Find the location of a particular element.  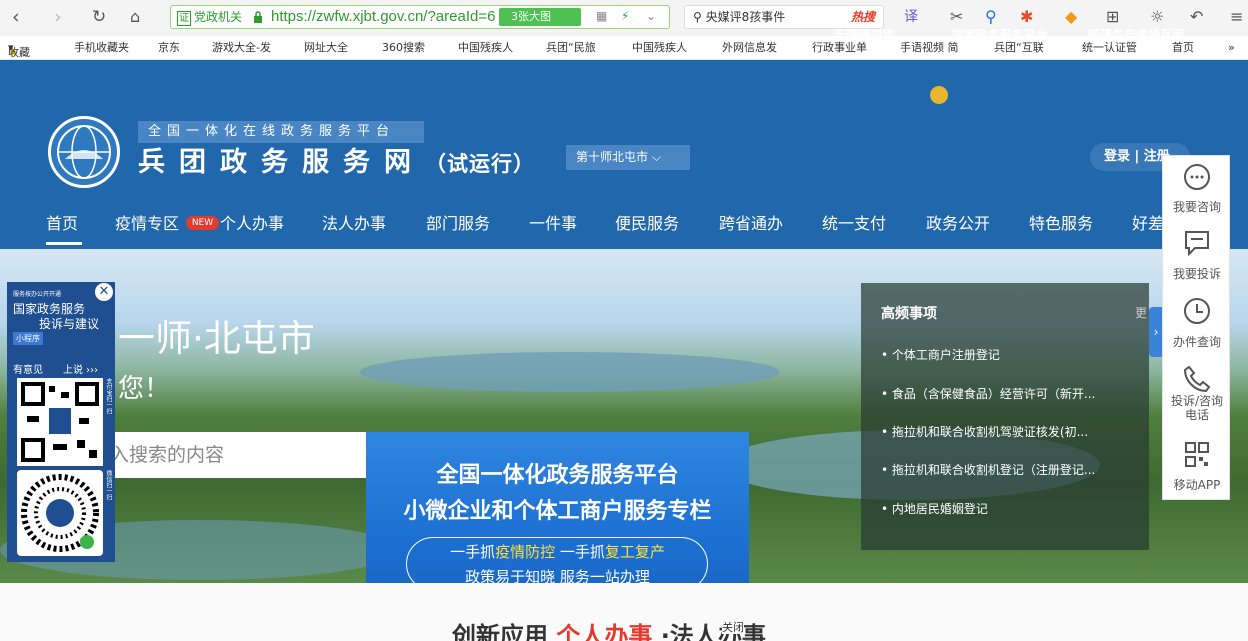

mini-program-badge: 小程序 is located at coordinates (28, 338).